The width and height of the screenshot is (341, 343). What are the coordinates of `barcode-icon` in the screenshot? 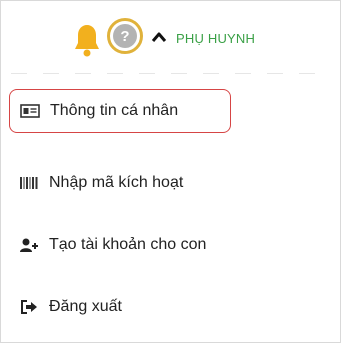 It's located at (29, 183).